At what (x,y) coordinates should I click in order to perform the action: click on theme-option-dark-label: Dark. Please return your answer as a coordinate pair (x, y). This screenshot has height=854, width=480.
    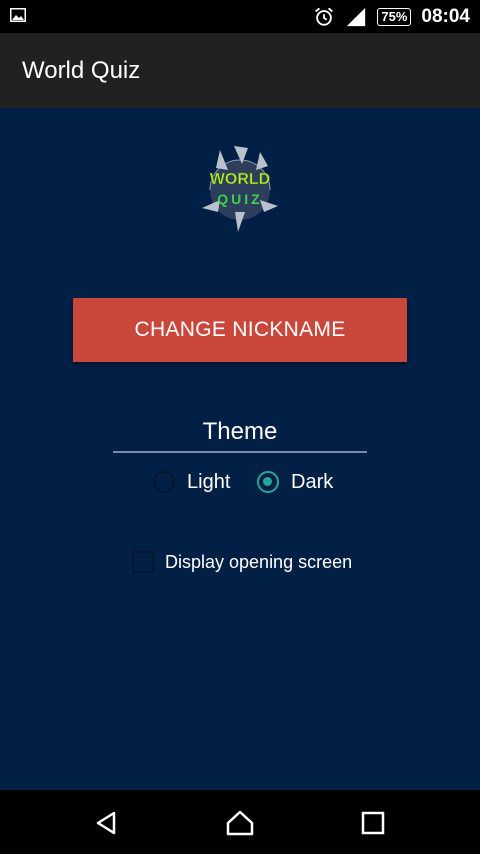
    Looking at the image, I should click on (312, 481).